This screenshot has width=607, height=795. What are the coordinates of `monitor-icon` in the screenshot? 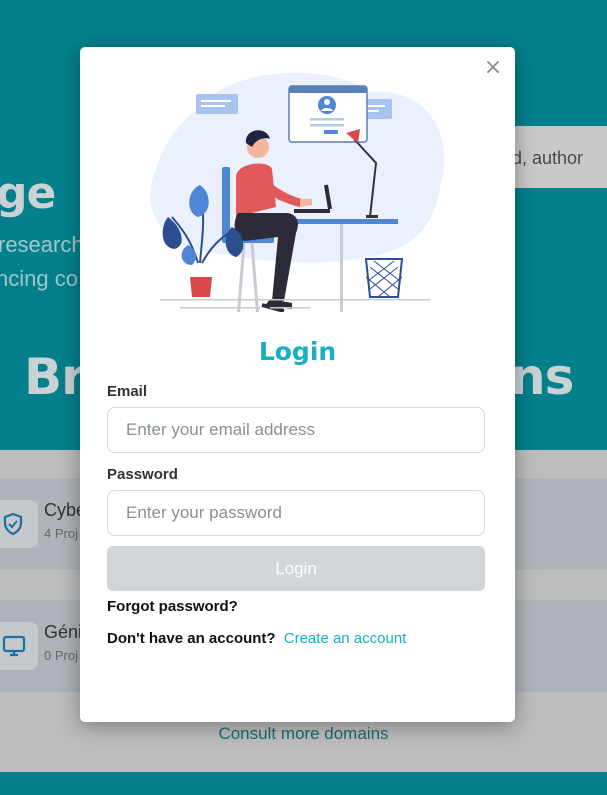 It's located at (19, 646).